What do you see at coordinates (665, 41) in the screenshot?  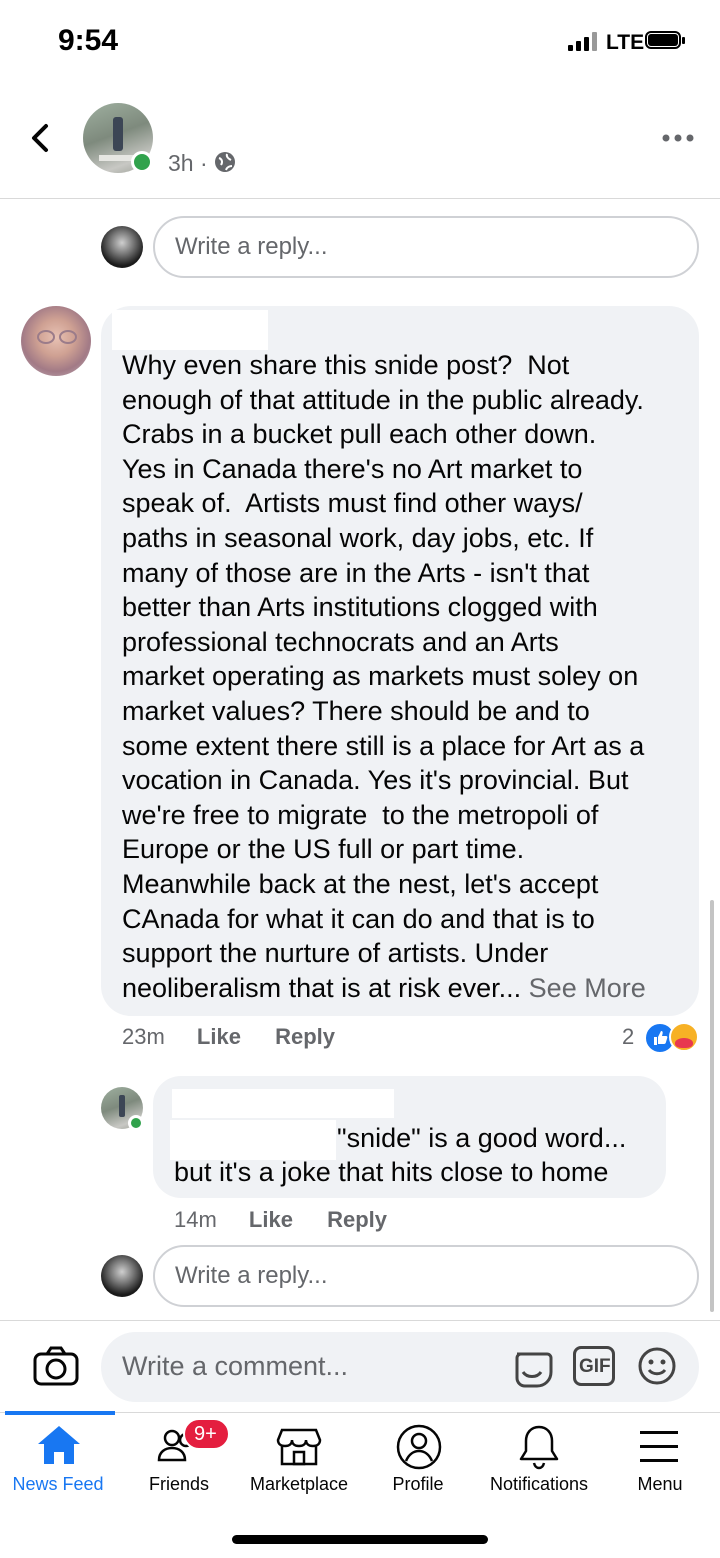 I see `battery-icon` at bounding box center [665, 41].